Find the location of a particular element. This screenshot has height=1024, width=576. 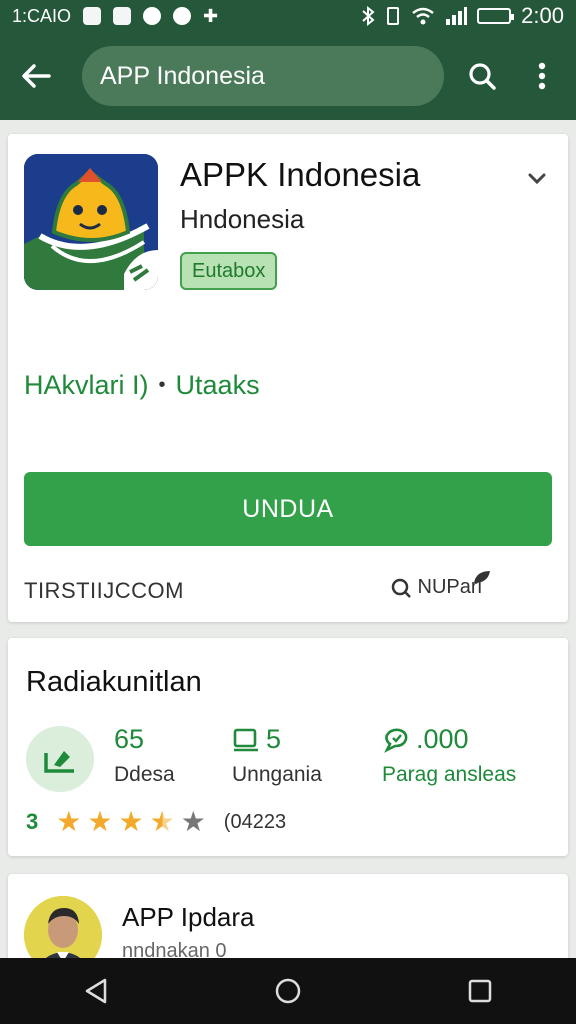

stat-reviews: 5 Unngania is located at coordinates (277, 755).